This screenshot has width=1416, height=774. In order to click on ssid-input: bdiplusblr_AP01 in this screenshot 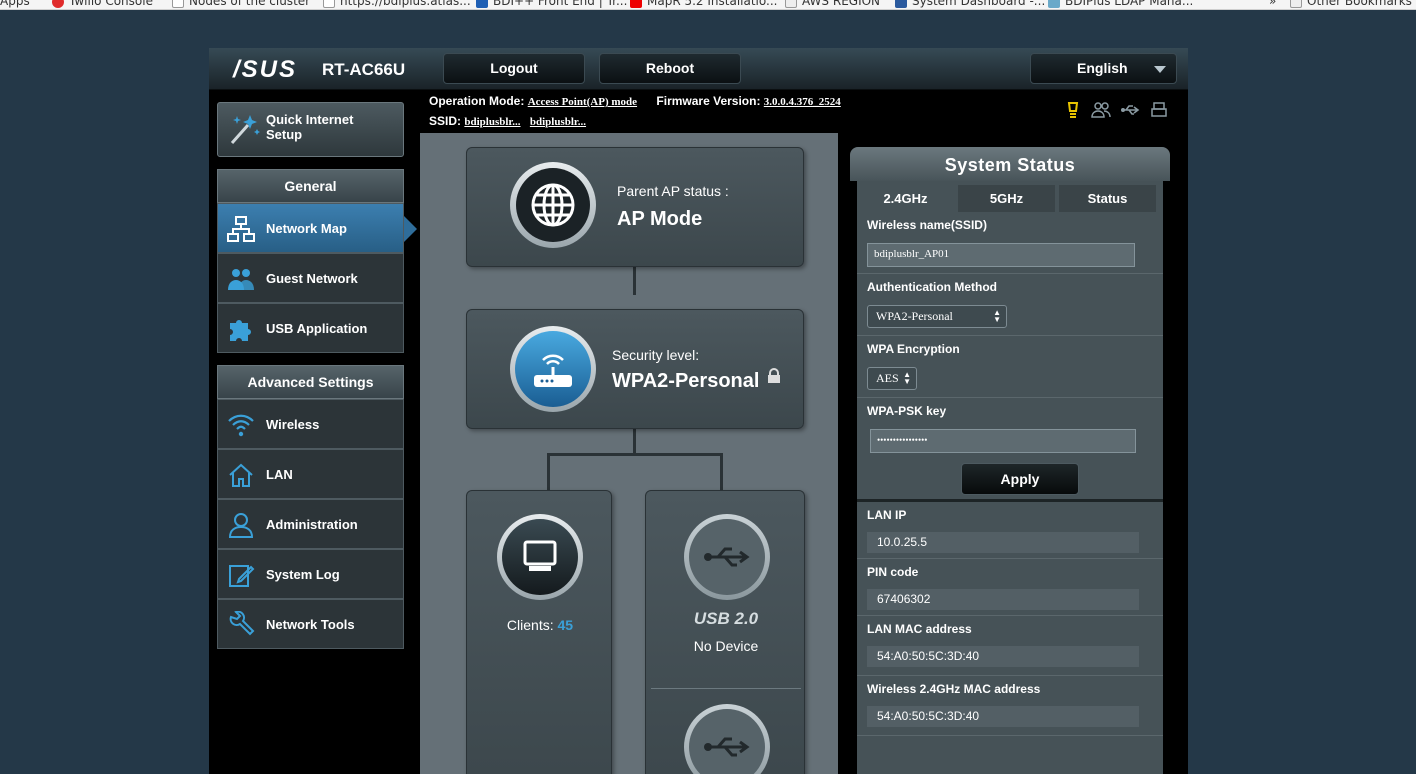, I will do `click(1001, 255)`.